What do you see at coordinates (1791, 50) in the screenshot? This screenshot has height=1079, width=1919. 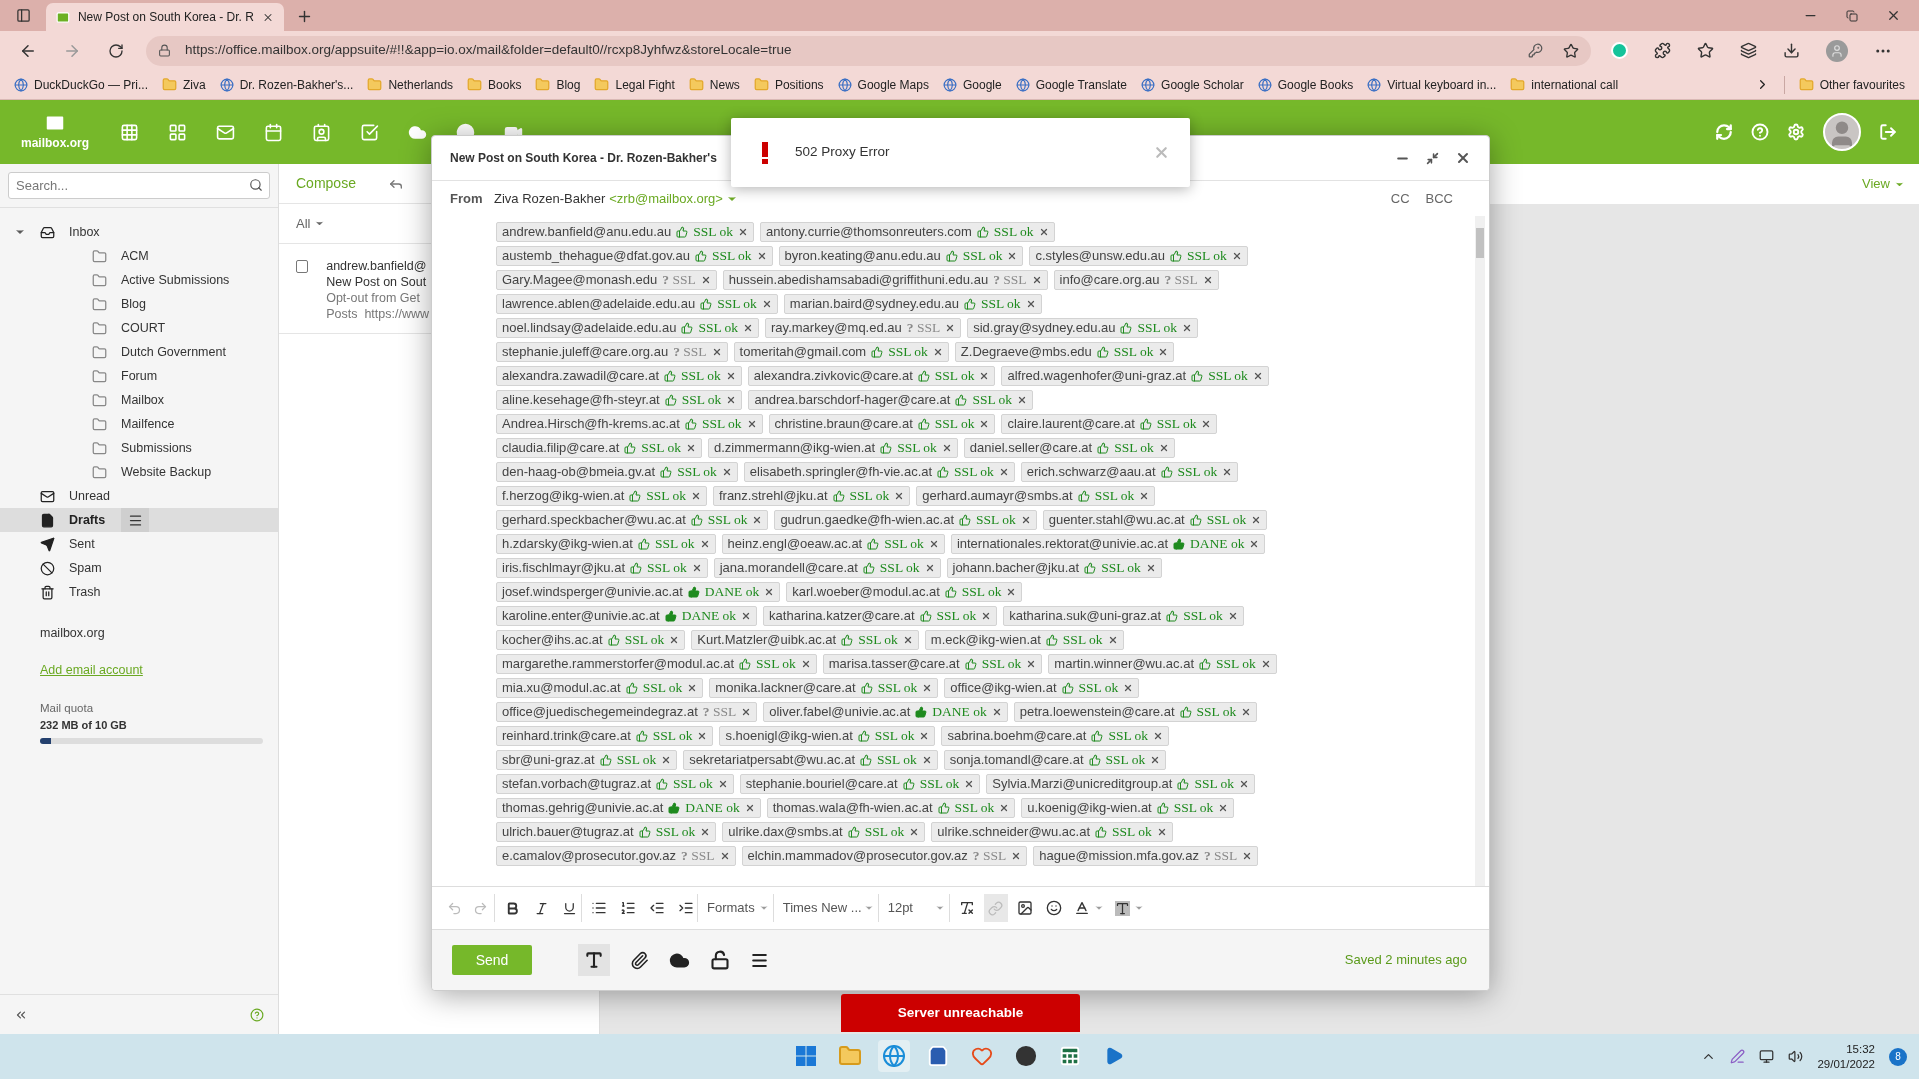 I see `download-icon` at bounding box center [1791, 50].